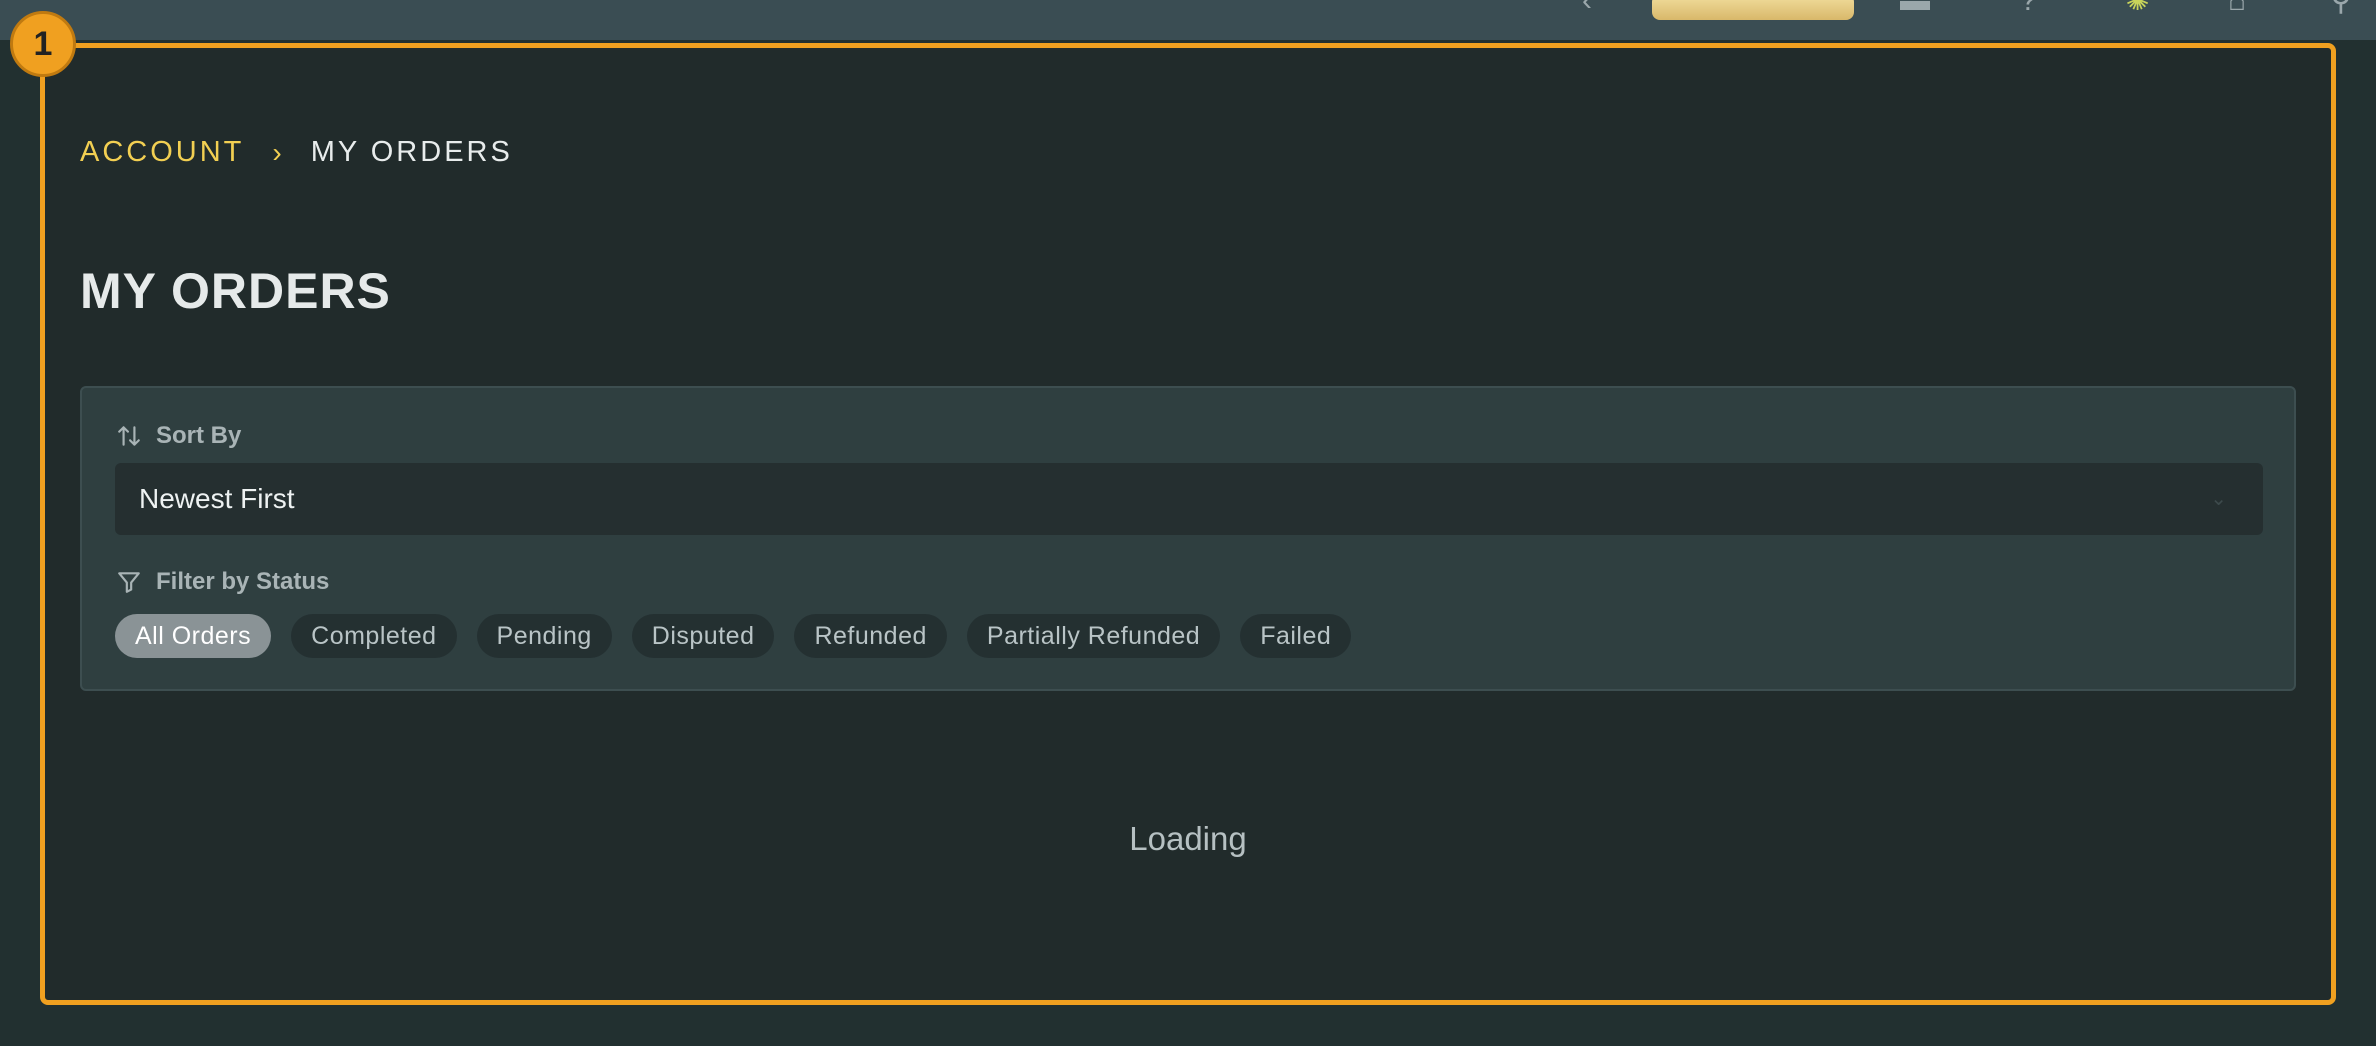 Image resolution: width=2376 pixels, height=1046 pixels. What do you see at coordinates (1753, 10) in the screenshot?
I see `nav-highlight-button` at bounding box center [1753, 10].